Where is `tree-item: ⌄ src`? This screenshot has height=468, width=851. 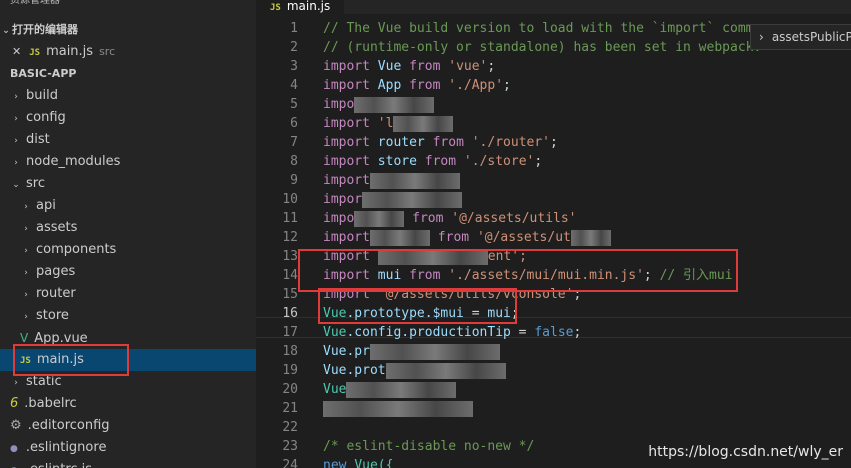
tree-item: ⌄ src is located at coordinates (128, 184).